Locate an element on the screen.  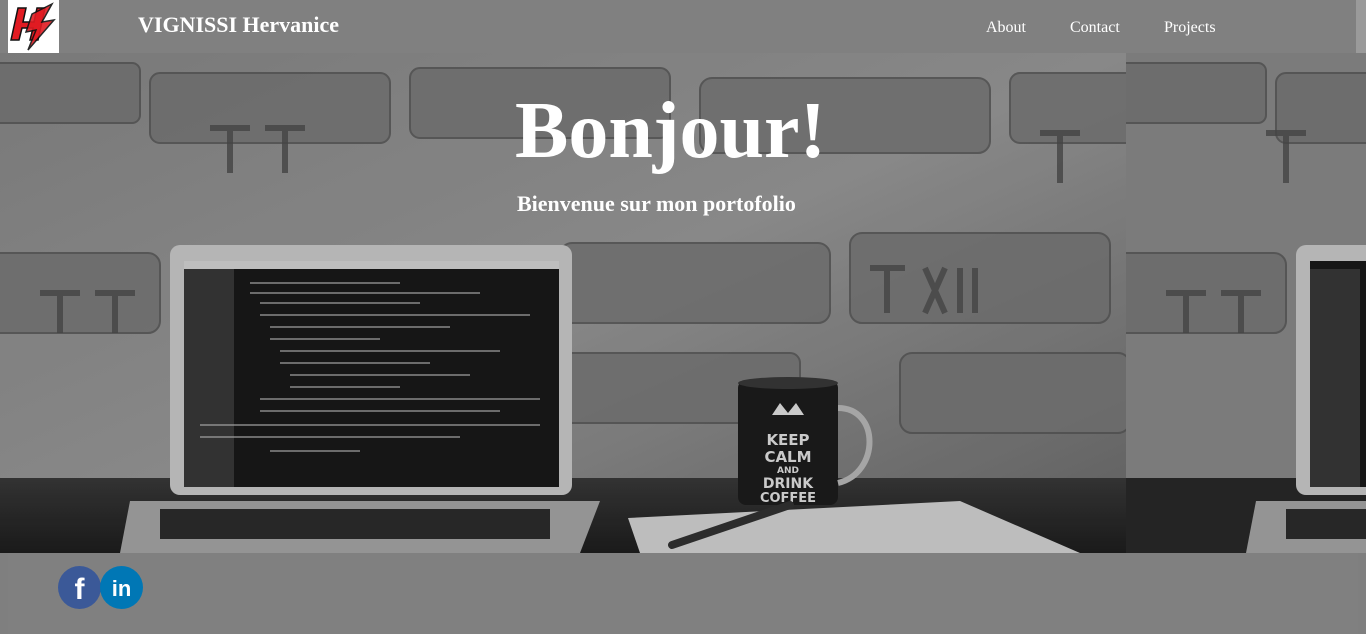
site-footer: f in is located at coordinates (683, 593).